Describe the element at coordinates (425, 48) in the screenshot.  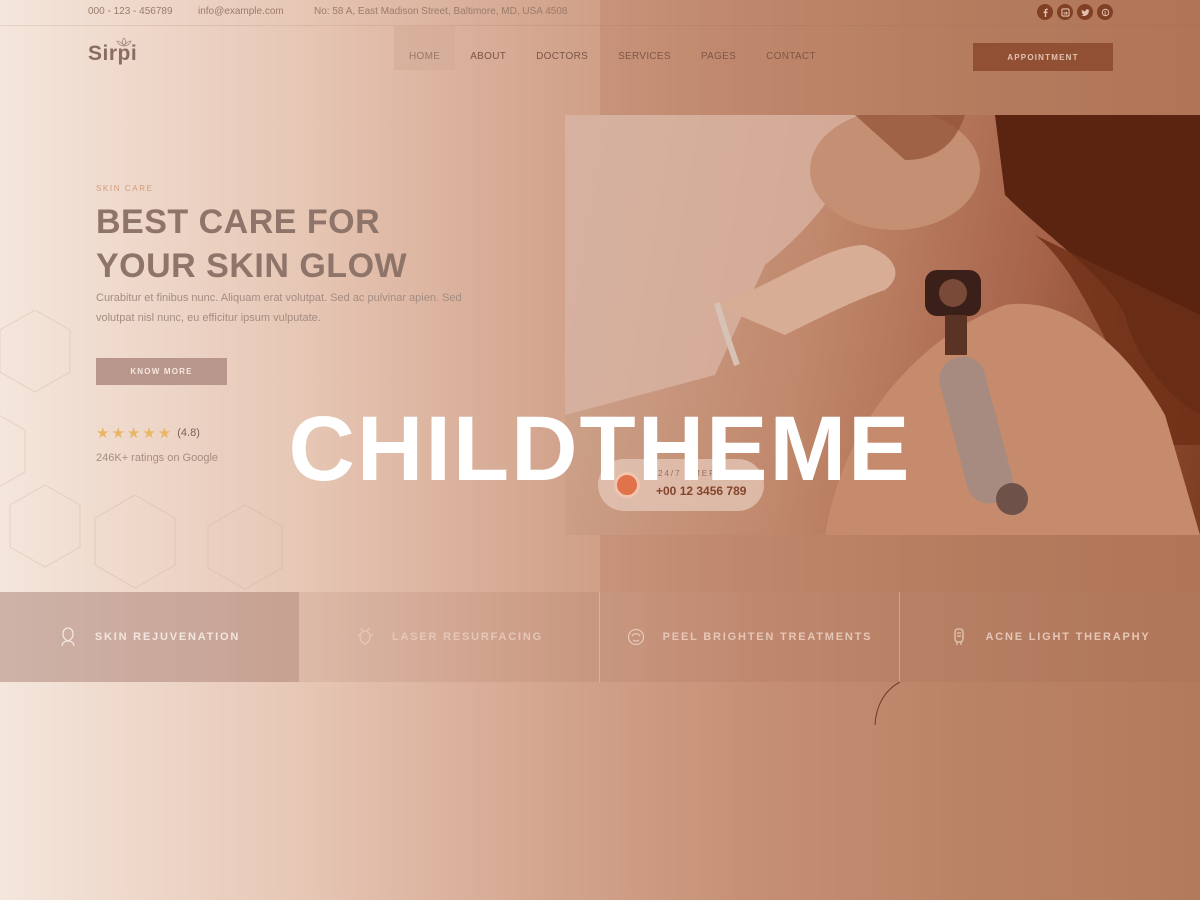
I see `nav-home: HOME` at that location.